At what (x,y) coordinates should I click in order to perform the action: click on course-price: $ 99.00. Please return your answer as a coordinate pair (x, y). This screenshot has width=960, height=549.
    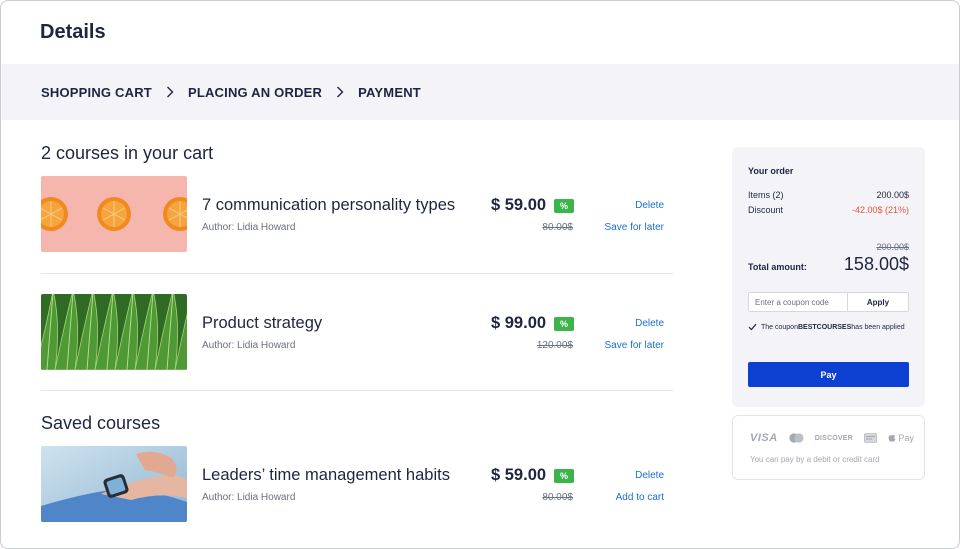
    Looking at the image, I should click on (519, 323).